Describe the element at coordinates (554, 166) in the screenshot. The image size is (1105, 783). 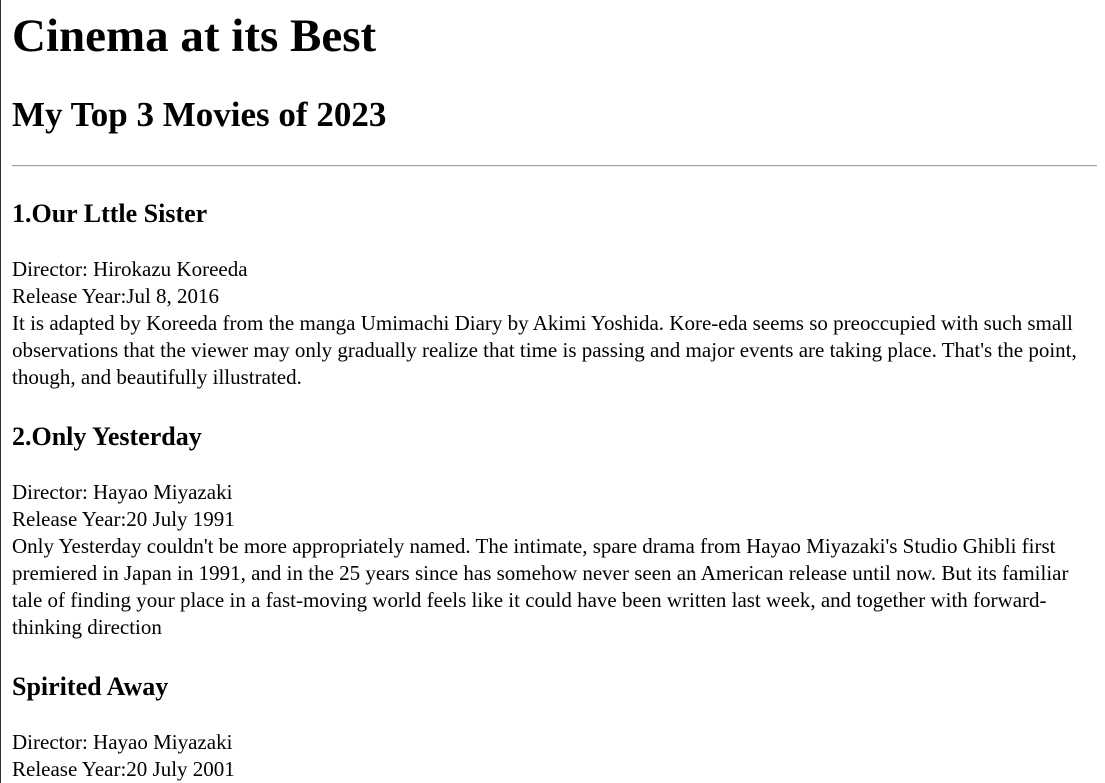
I see `horizontal-divider` at that location.